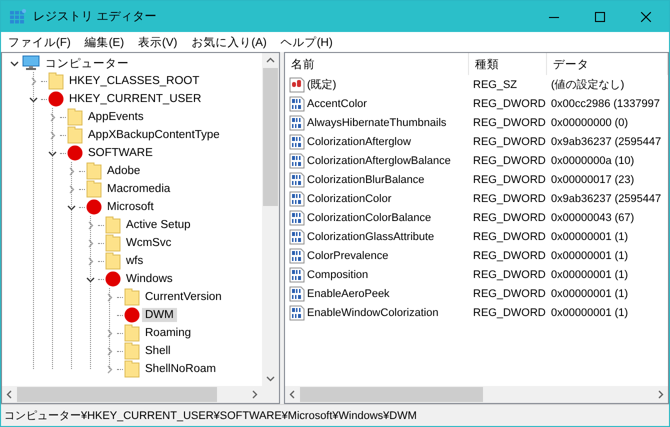 This screenshot has width=670, height=427. I want to click on value-data: 0x00000043 (67), so click(593, 218).